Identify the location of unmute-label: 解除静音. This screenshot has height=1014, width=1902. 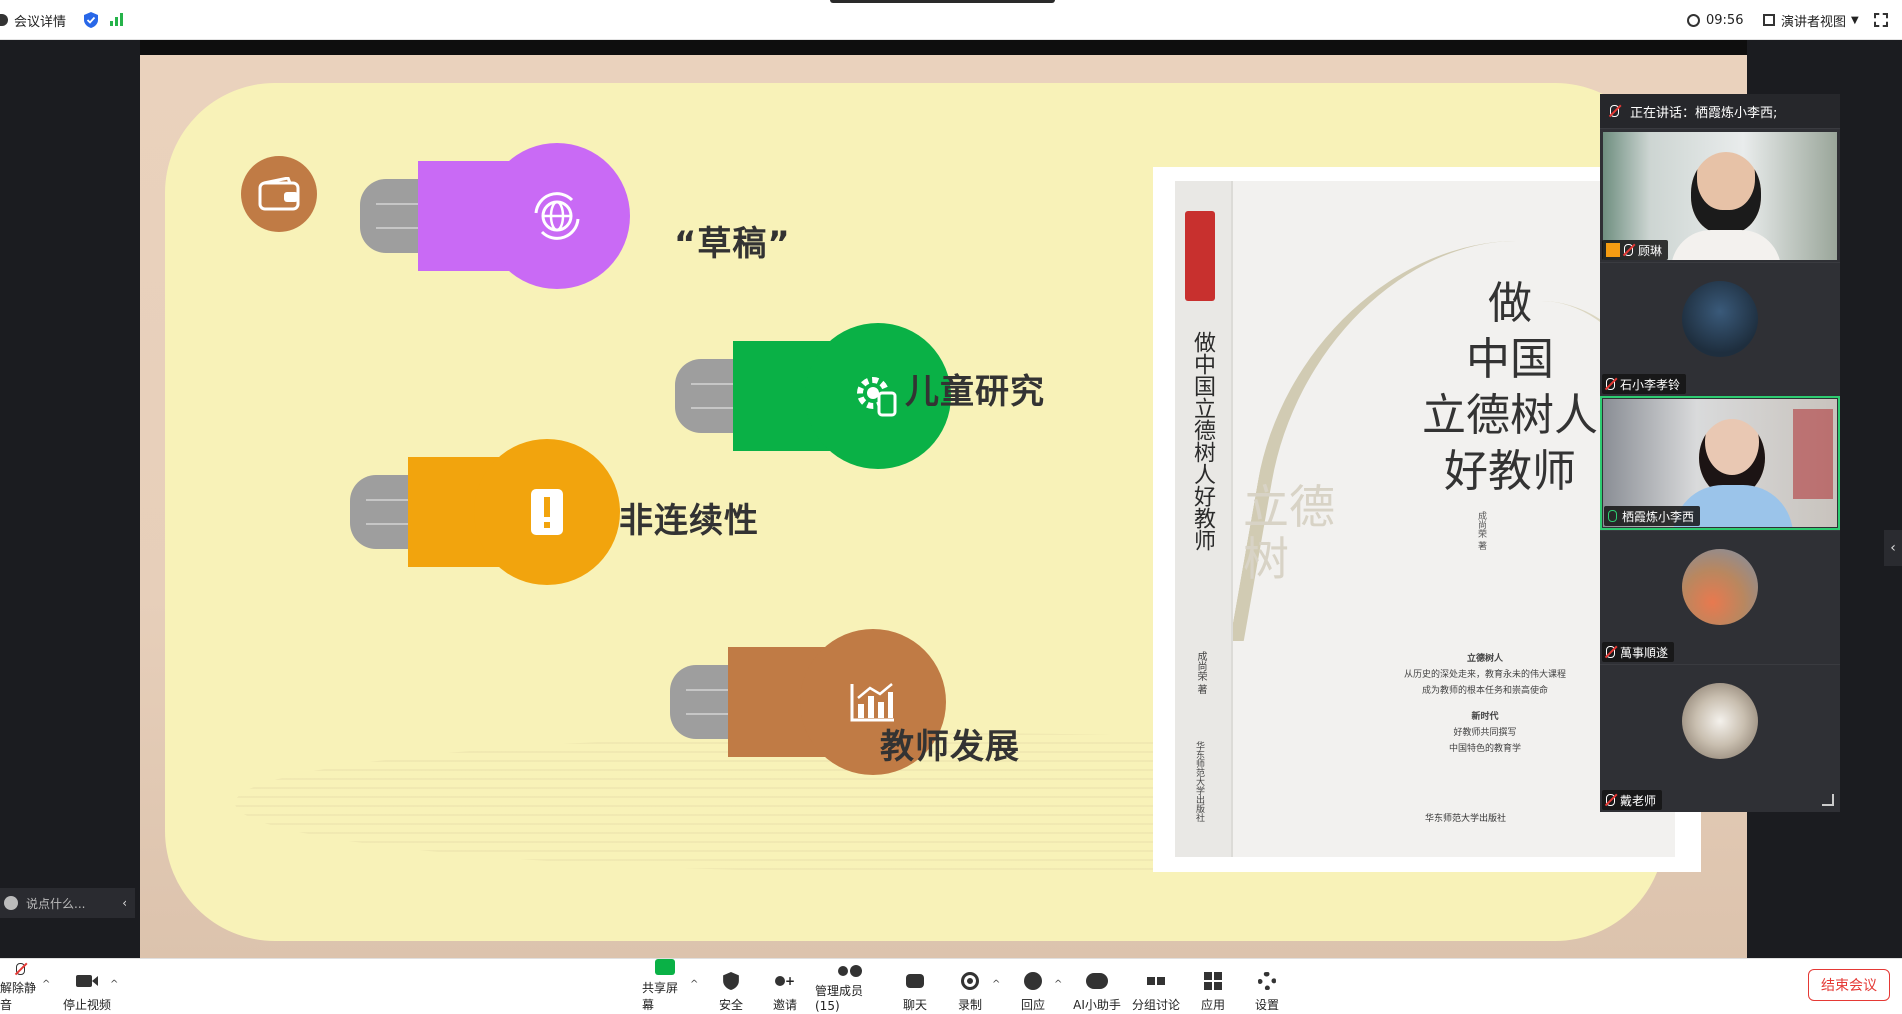
(18, 996).